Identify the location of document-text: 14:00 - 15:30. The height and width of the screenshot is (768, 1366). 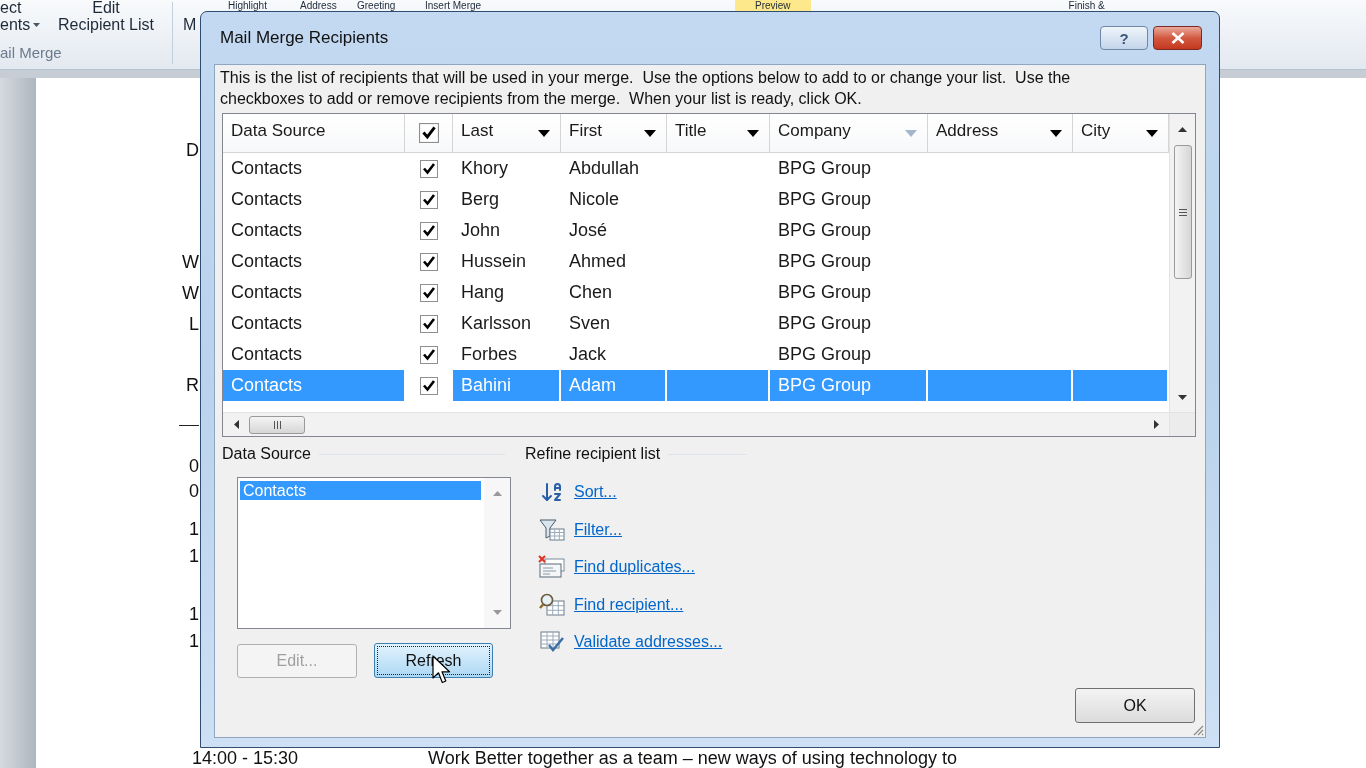
(245, 758).